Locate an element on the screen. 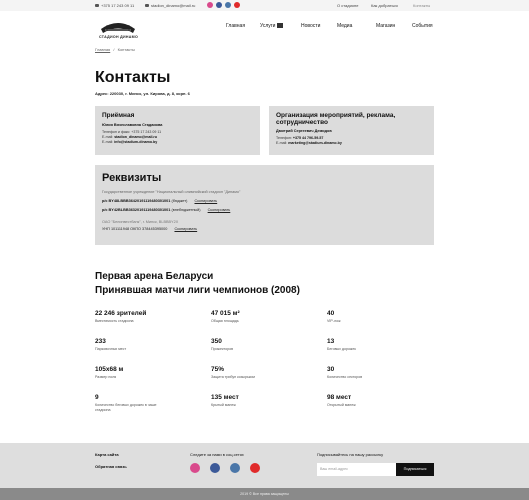 The height and width of the screenshot is (500, 529). phone-icon is located at coordinates (97, 5).